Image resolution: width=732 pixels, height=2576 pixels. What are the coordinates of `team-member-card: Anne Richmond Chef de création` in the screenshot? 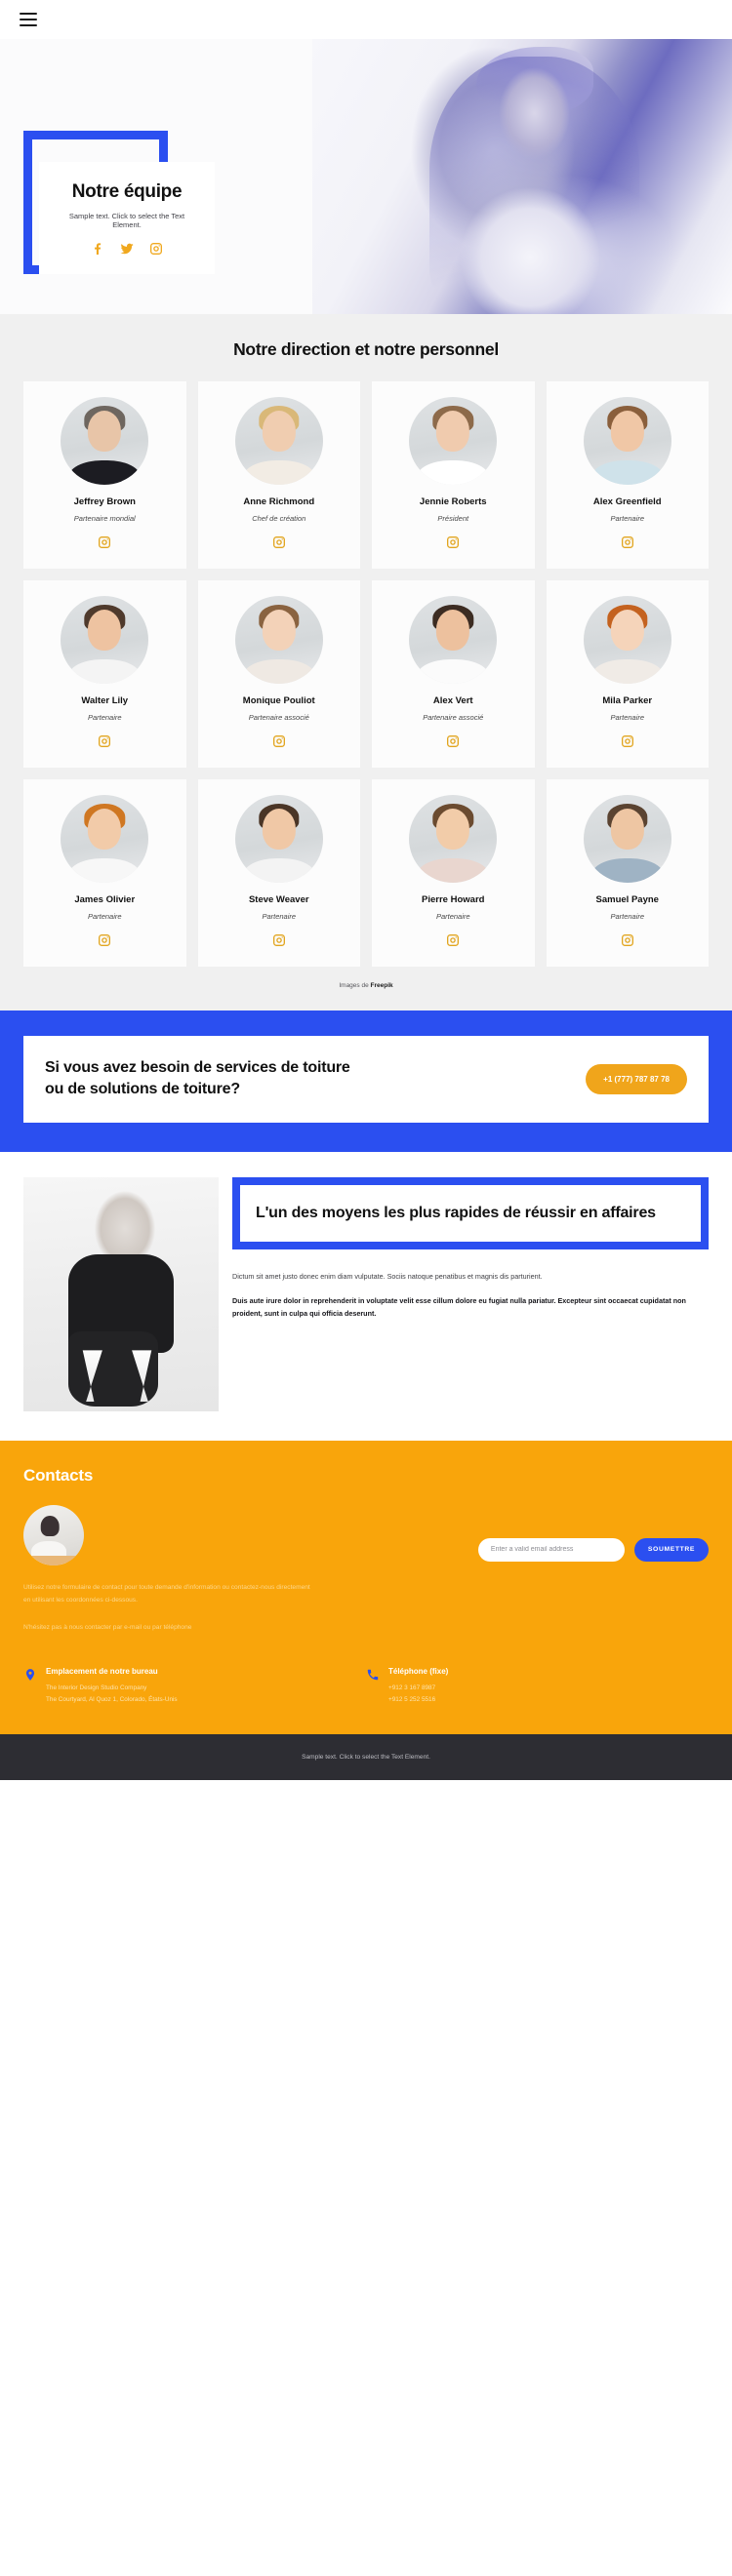 It's located at (278, 475).